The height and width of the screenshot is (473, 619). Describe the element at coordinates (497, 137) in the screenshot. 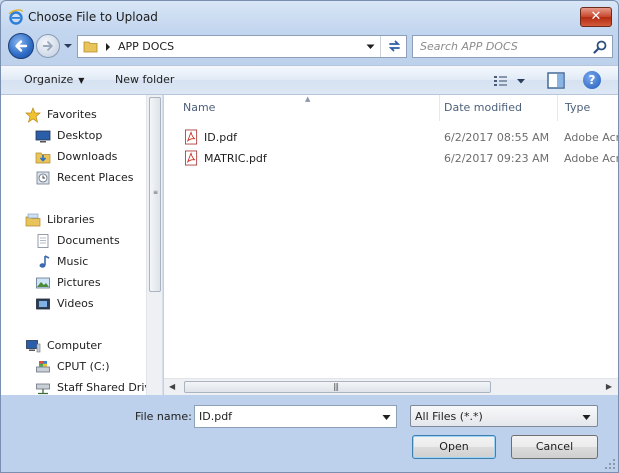

I see `file-date: 6/2/2017 08:55 AM` at that location.